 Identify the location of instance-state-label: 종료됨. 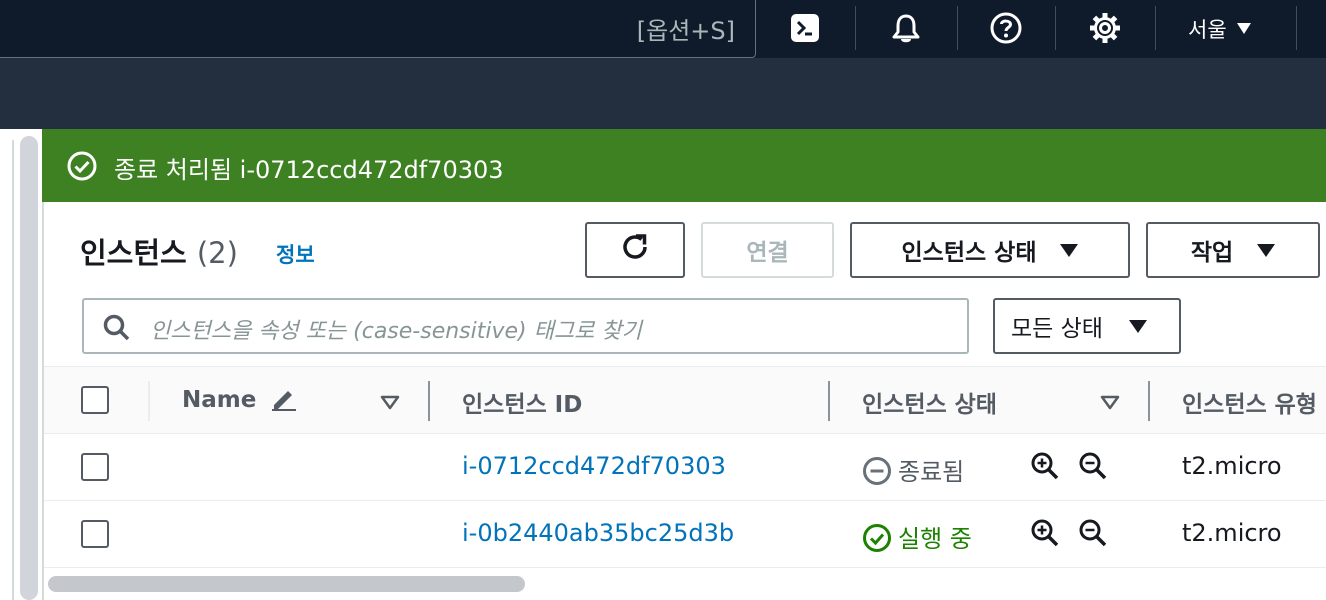
(931, 472).